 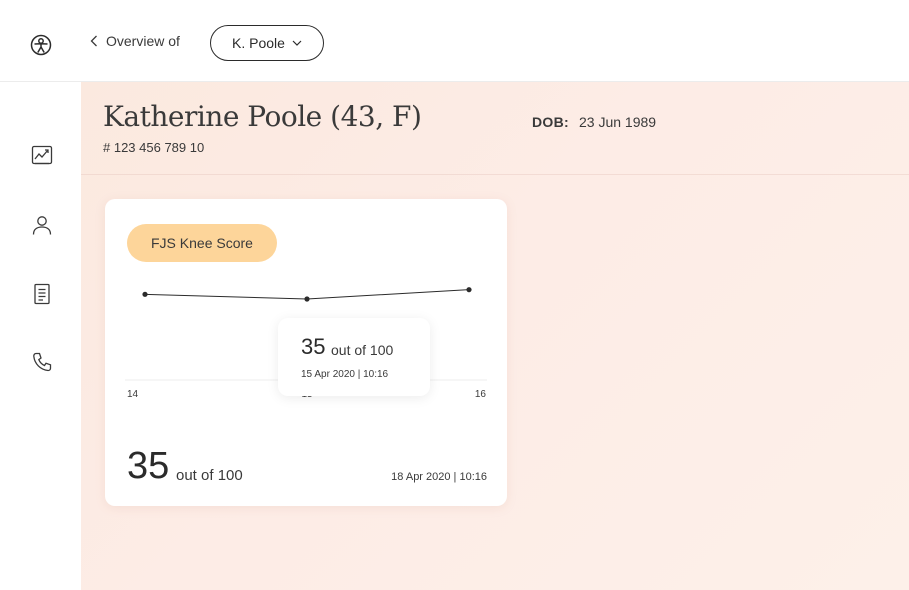 I want to click on latest-score-out-of: out of 100, so click(x=209, y=475).